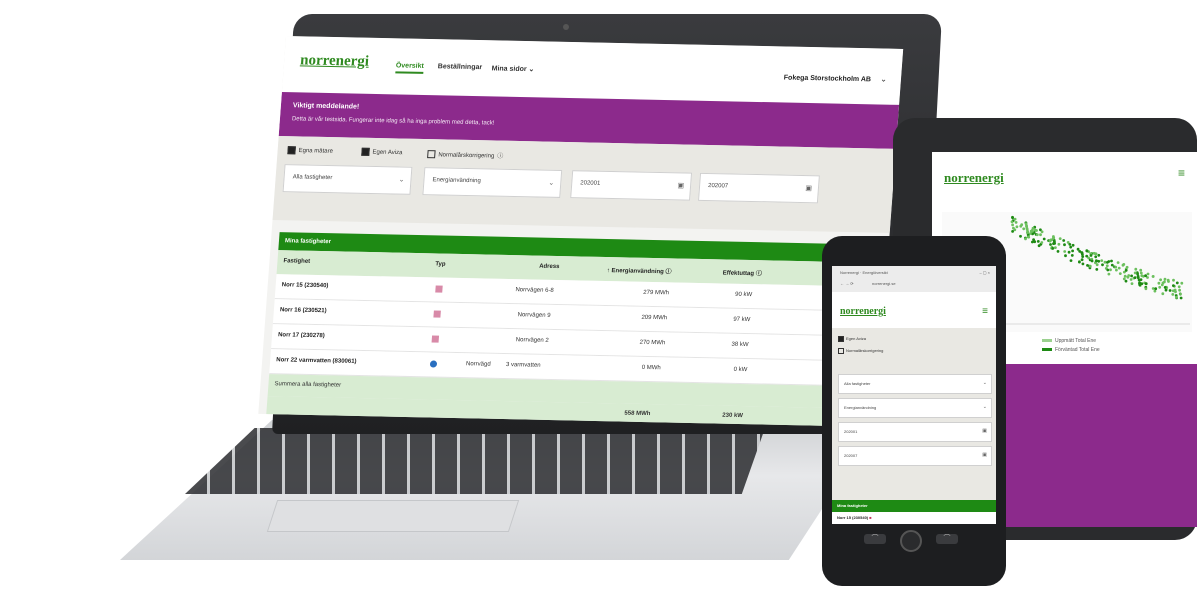 The height and width of the screenshot is (597, 1197). Describe the element at coordinates (884, 283) in the screenshot. I see `address-bar: norrenergi.se` at that location.